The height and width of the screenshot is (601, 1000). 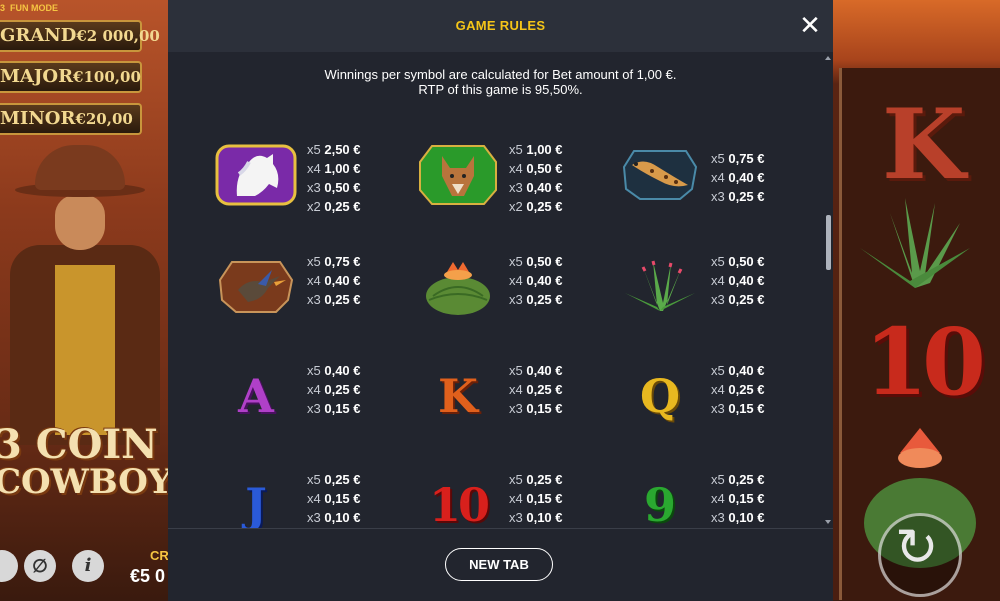 What do you see at coordinates (80, 36) in the screenshot?
I see `jackpot-grand: GRAND€2 000,00` at bounding box center [80, 36].